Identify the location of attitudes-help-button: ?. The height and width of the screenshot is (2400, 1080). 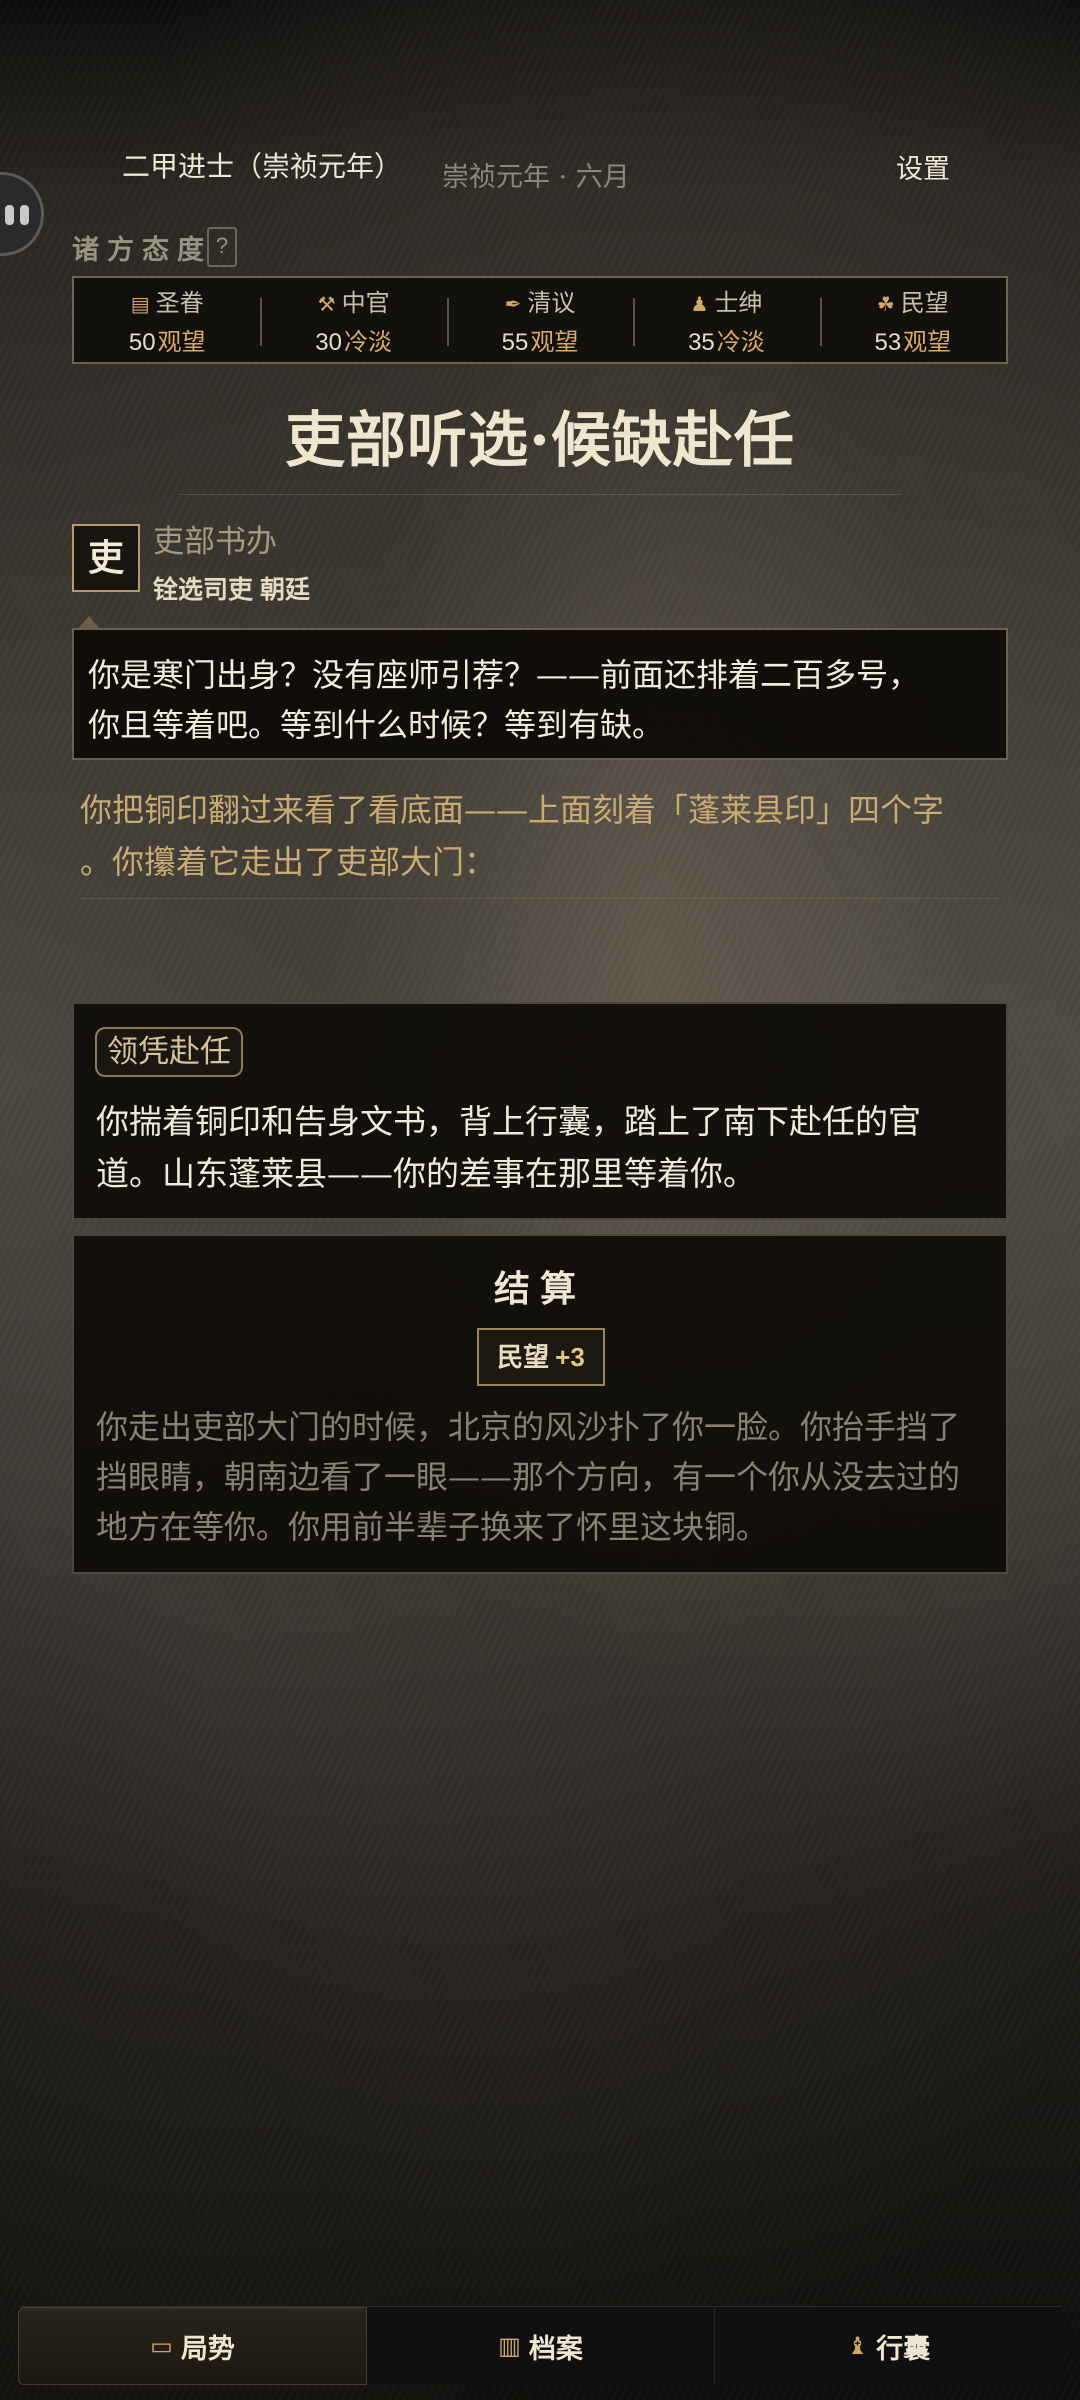
(222, 247).